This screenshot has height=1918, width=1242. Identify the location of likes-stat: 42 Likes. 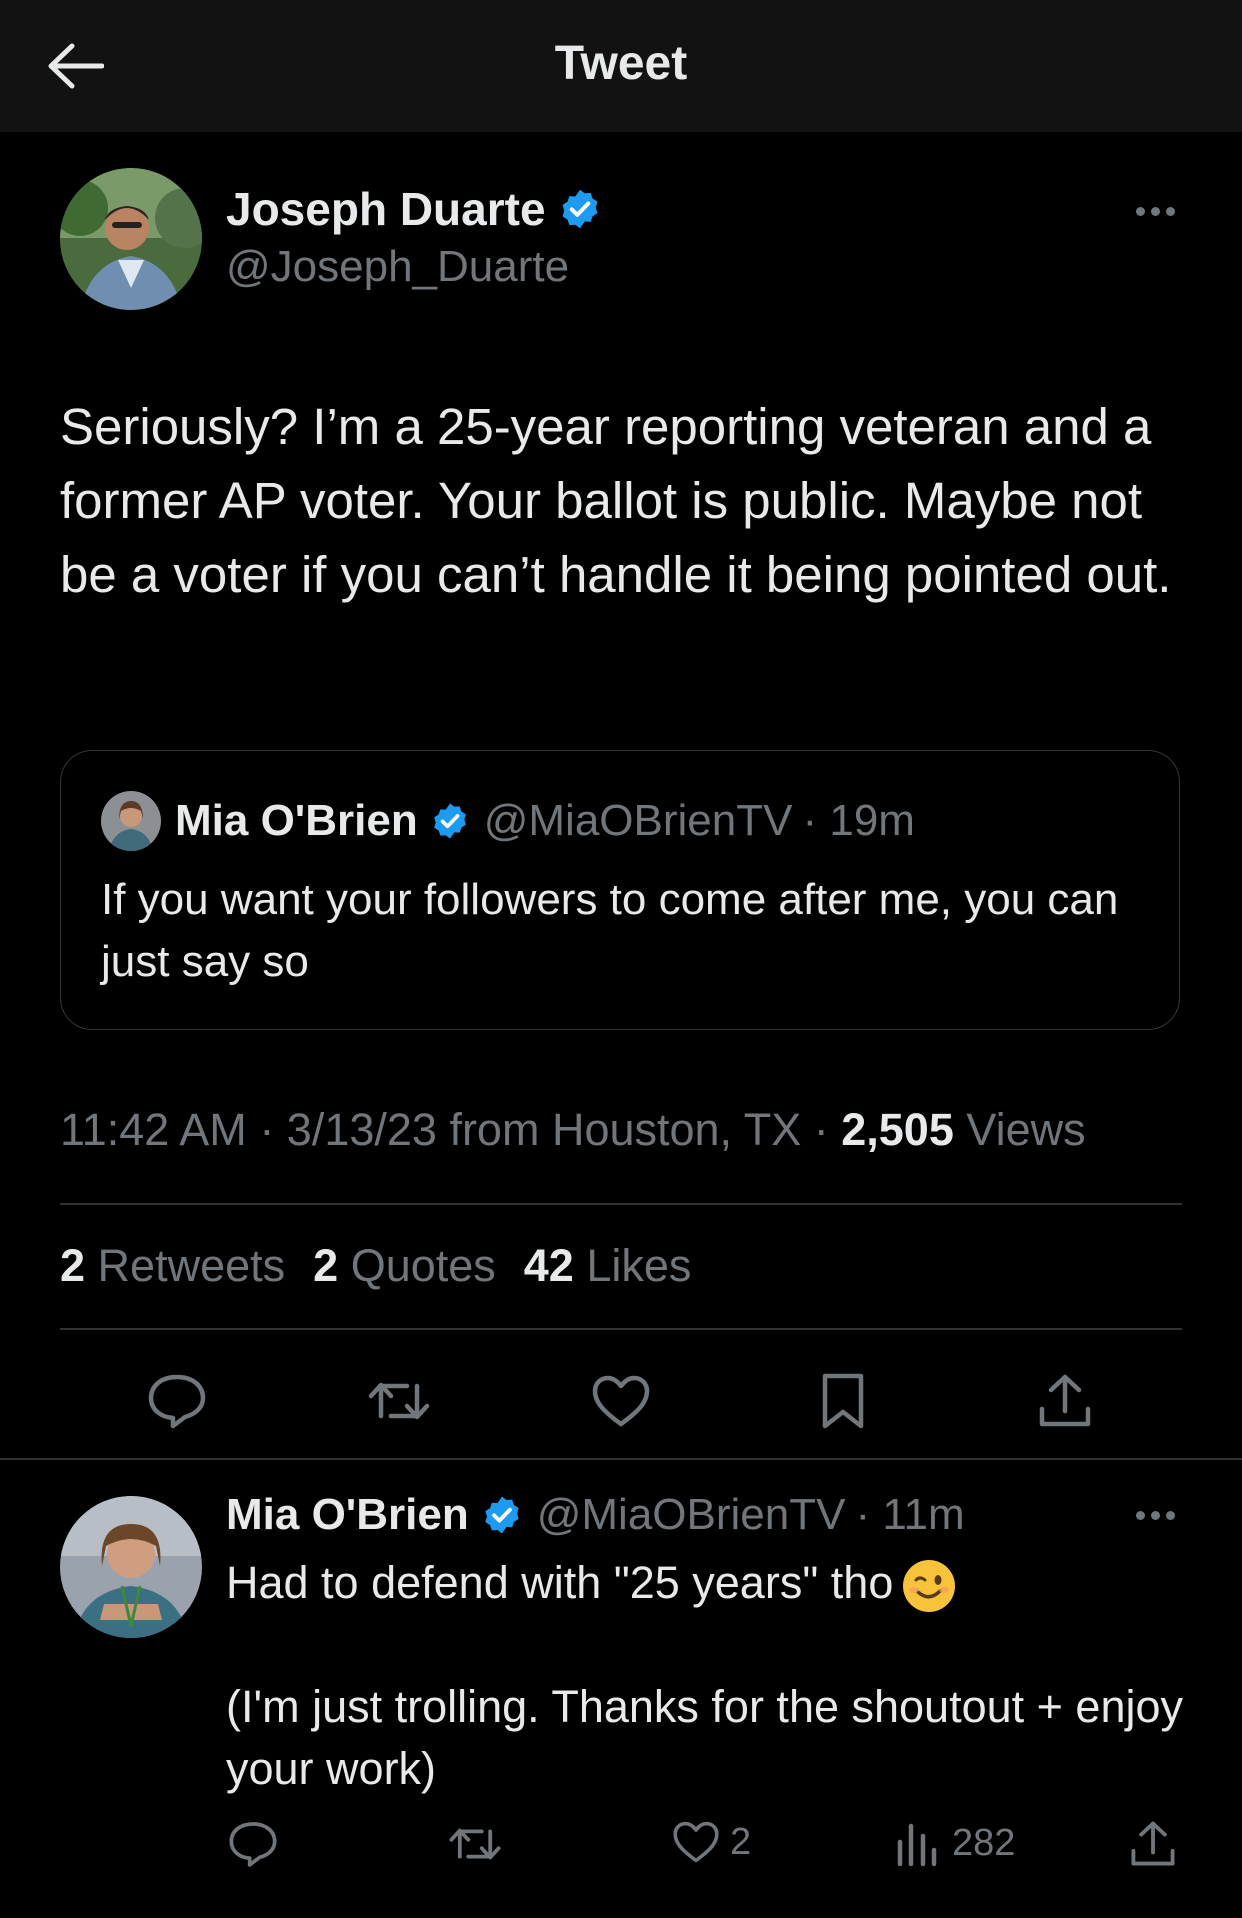
(608, 1266).